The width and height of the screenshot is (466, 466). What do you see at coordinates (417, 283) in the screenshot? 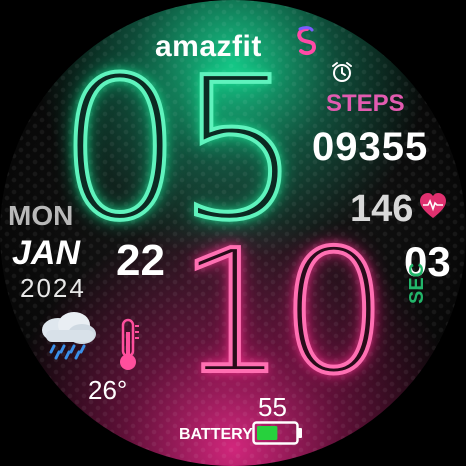
I see `seconds-label: SEC` at bounding box center [417, 283].